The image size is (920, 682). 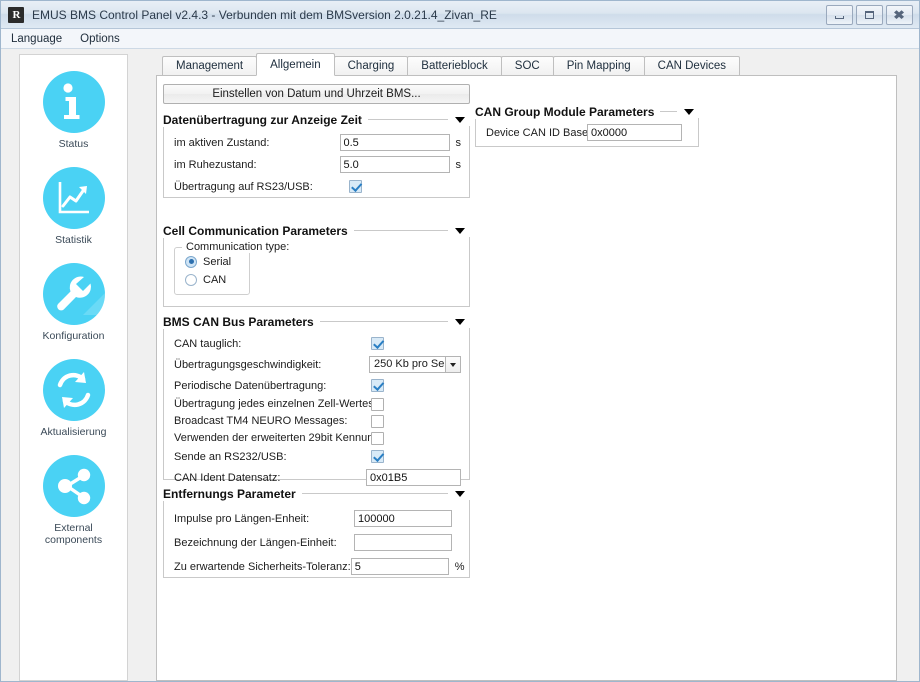 What do you see at coordinates (454, 66) in the screenshot?
I see `tab-batterieblock: Batterieblock` at bounding box center [454, 66].